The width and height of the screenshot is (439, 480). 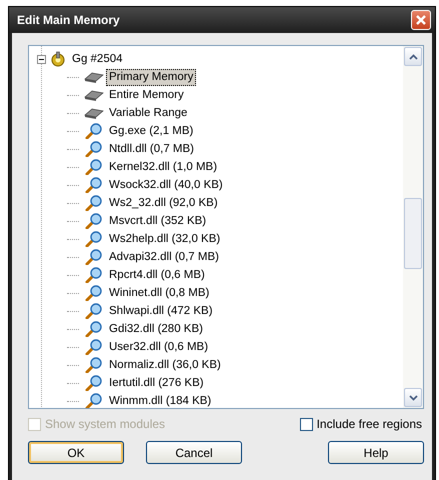 What do you see at coordinates (306, 424) in the screenshot?
I see `checkbox` at bounding box center [306, 424].